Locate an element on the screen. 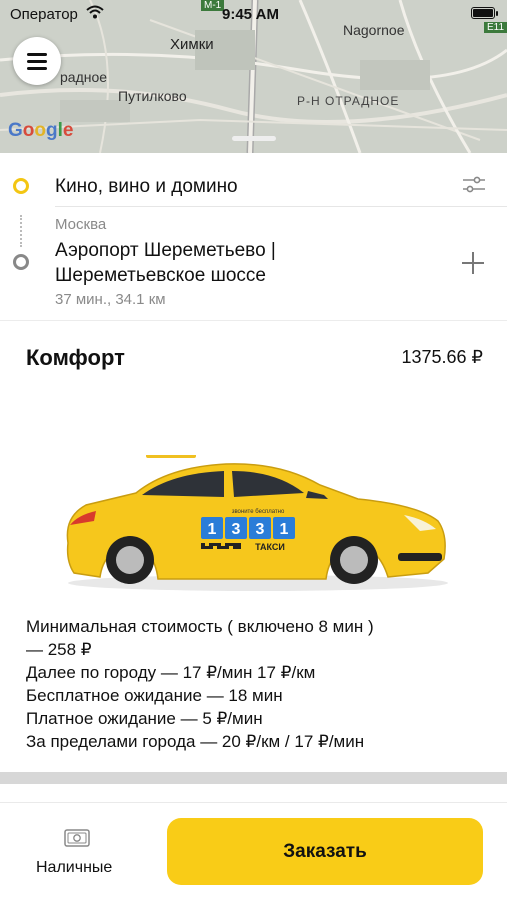 The width and height of the screenshot is (507, 900). info-line: Далее по городу — 17 ₽/мин 17 ₽/км is located at coordinates (171, 672).